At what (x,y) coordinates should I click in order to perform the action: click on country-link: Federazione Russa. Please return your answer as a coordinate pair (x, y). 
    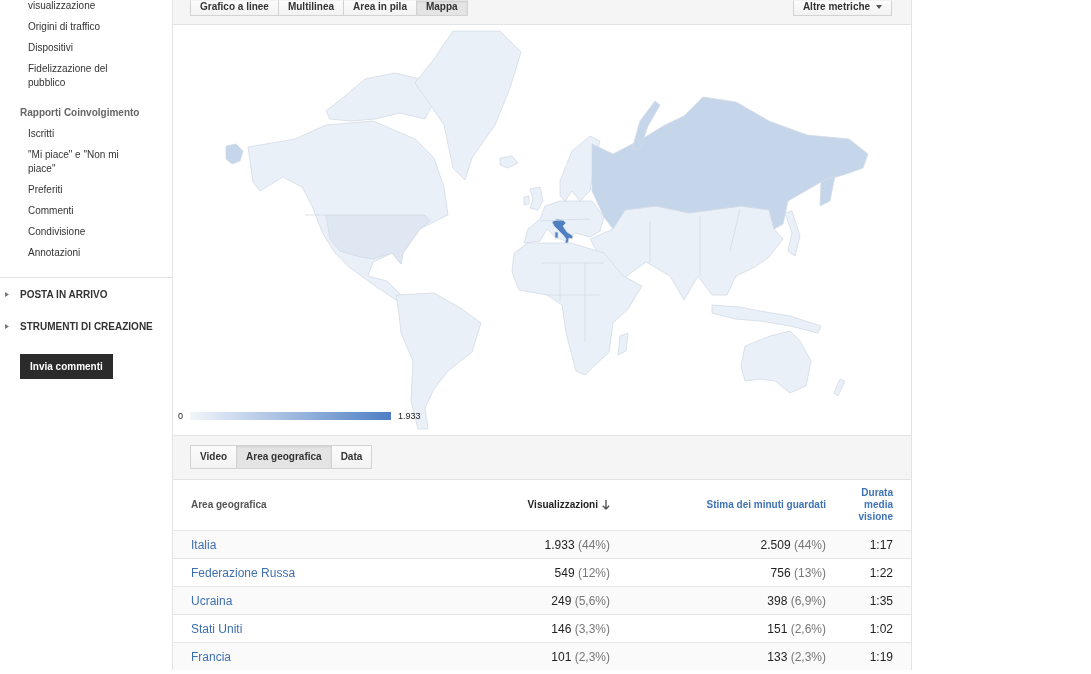
    Looking at the image, I should click on (243, 572).